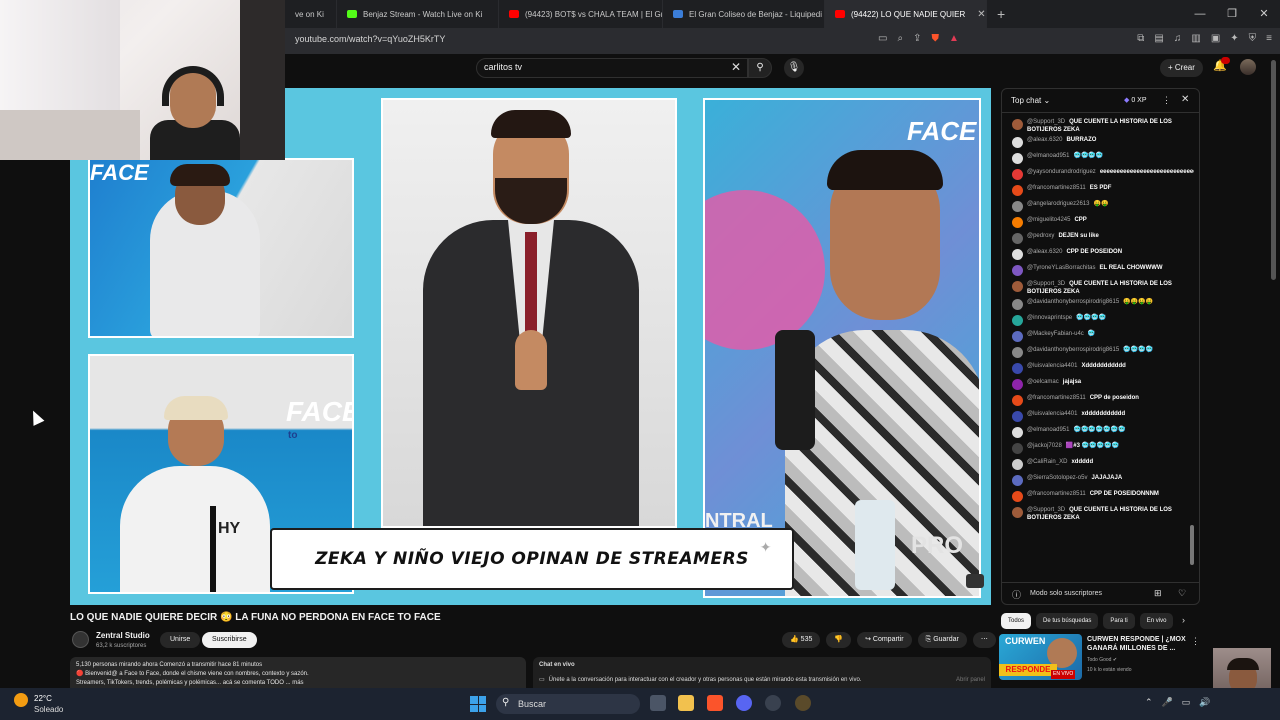  Describe the element at coordinates (1098, 159) in the screenshot. I see `chat-message: @elmanoad951 🥶🥶🥶🥶` at that location.